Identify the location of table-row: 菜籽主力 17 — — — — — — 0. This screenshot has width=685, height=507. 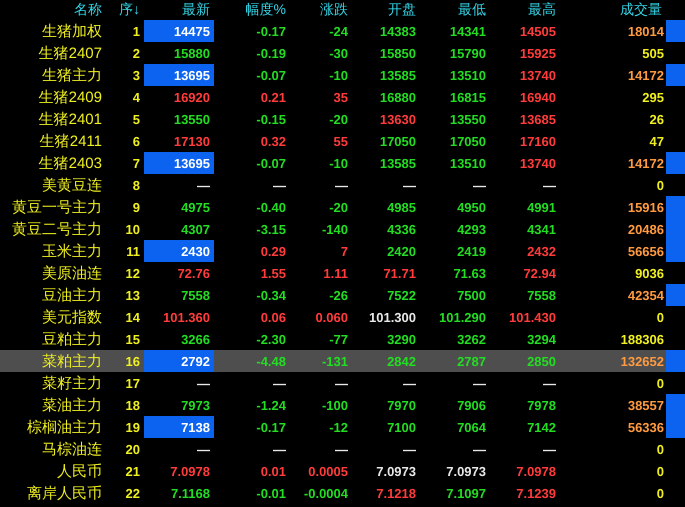
(342, 383).